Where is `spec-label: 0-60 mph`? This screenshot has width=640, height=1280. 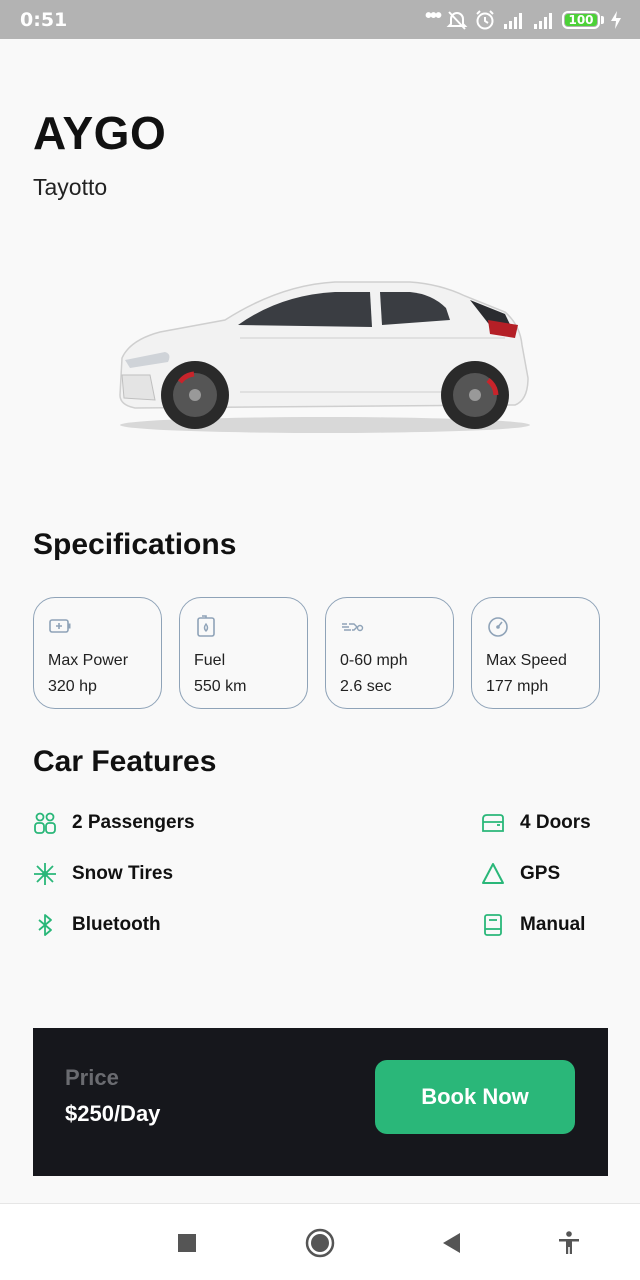 spec-label: 0-60 mph is located at coordinates (374, 660).